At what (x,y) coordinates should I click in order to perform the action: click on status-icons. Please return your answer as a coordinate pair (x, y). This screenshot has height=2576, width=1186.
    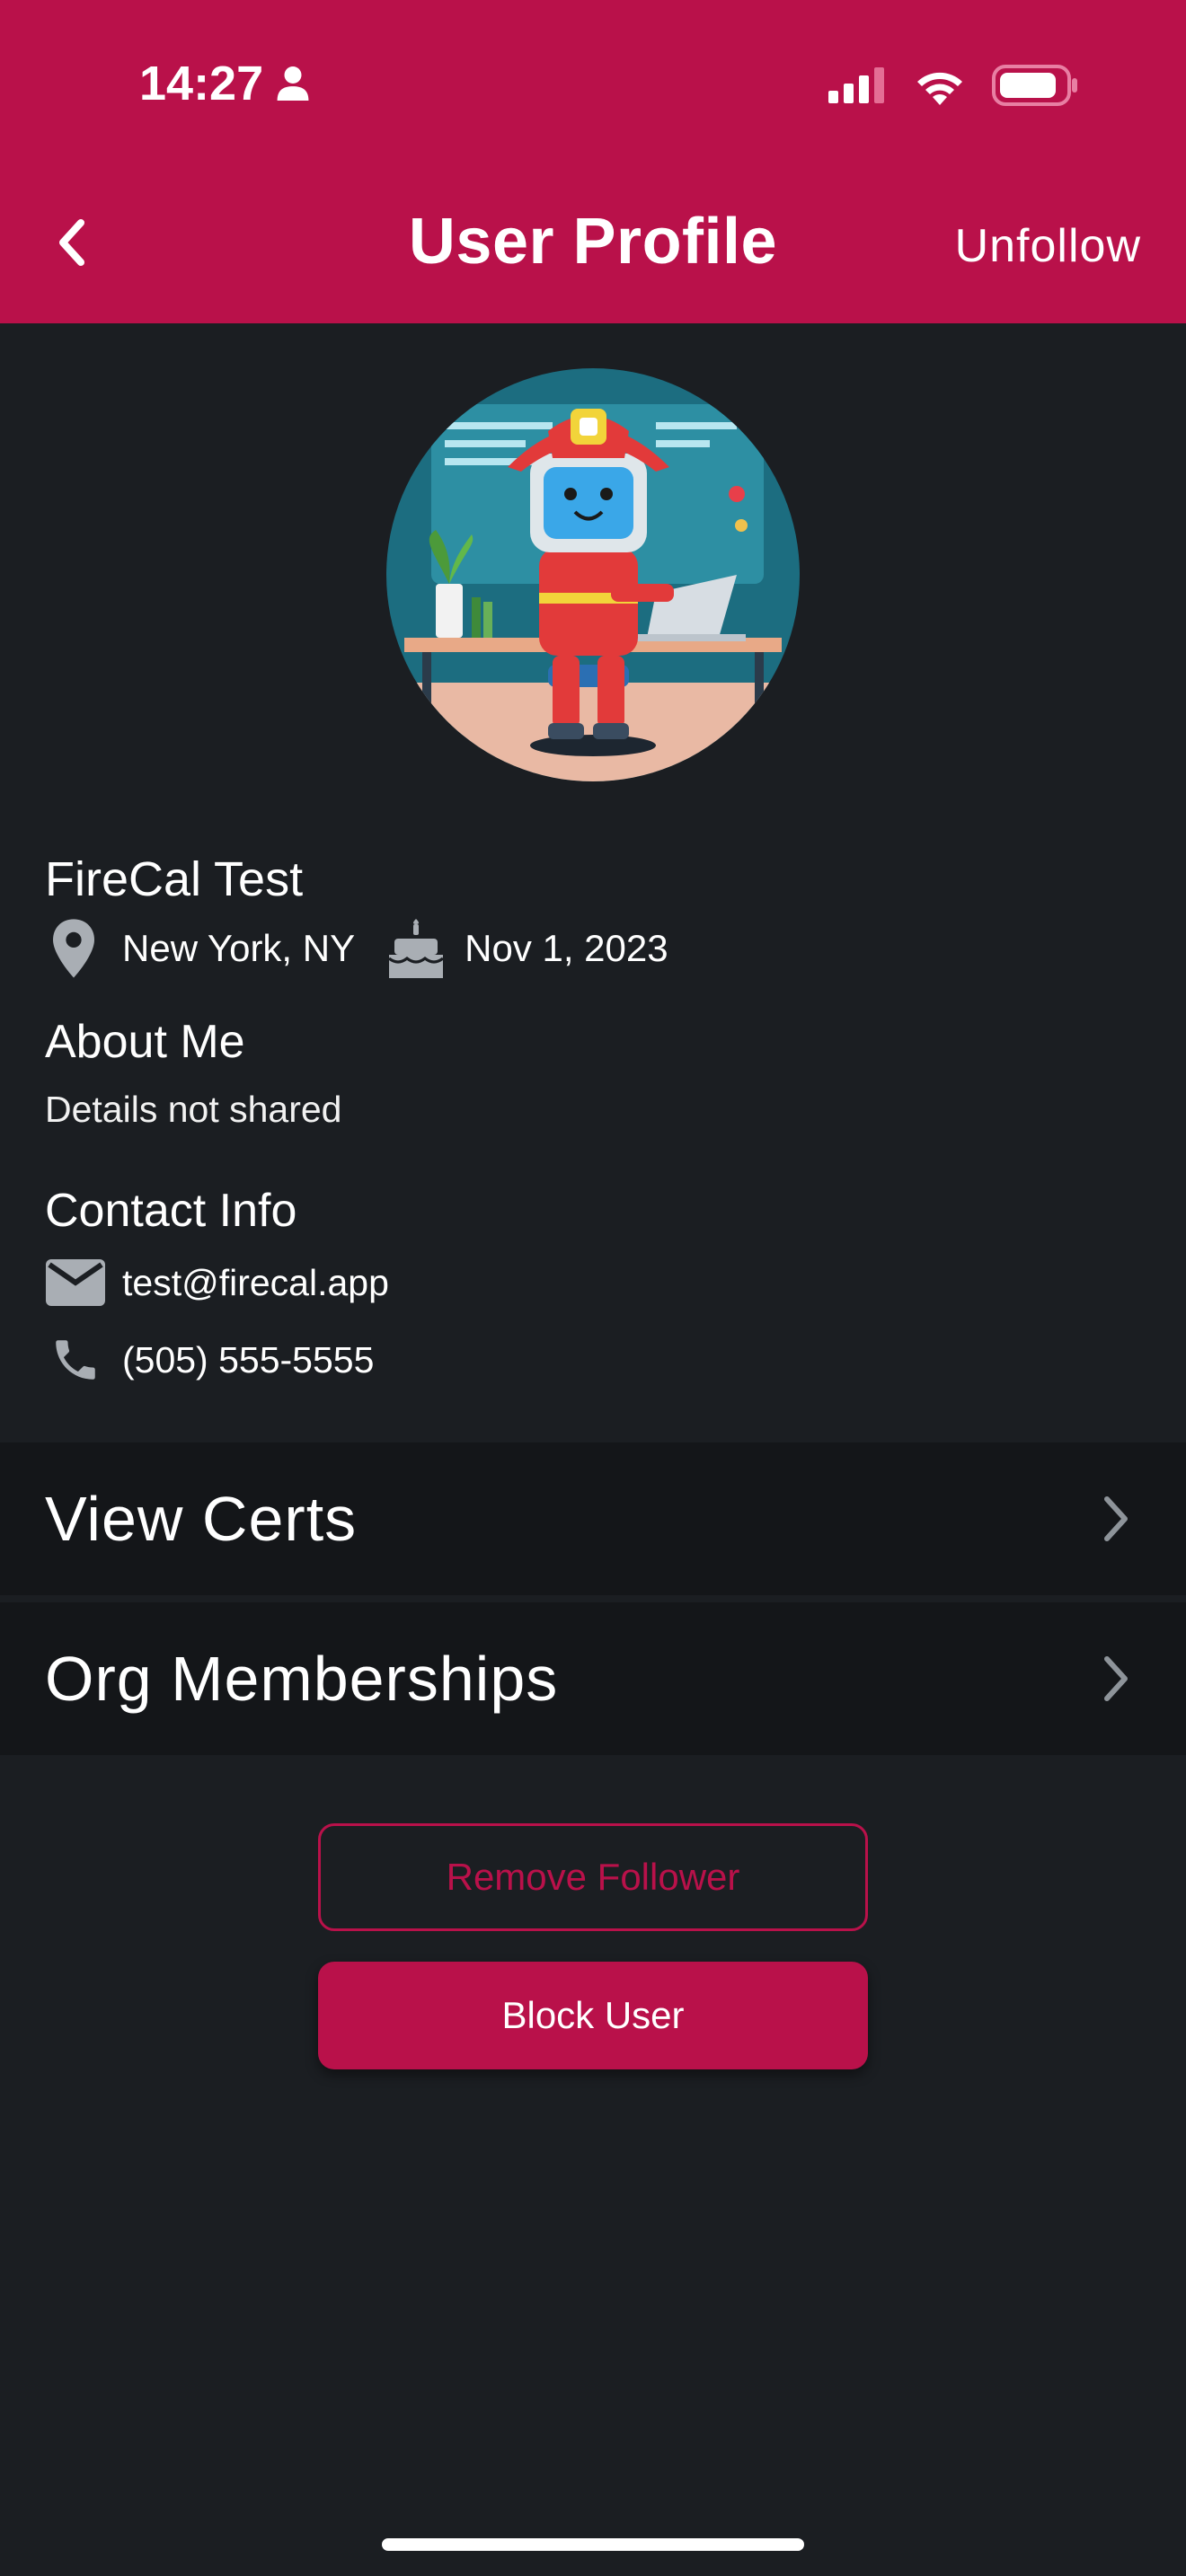
    Looking at the image, I should click on (953, 85).